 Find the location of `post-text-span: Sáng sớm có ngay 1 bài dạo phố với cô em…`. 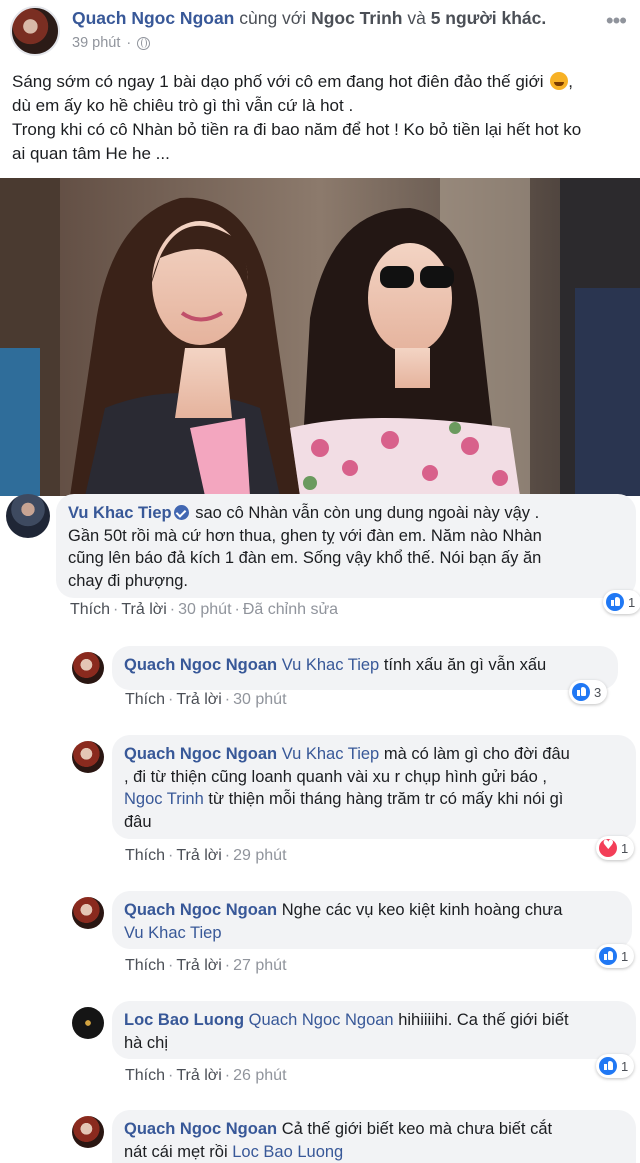

post-text-span: Sáng sớm có ngay 1 bài dạo phố với cô em… is located at coordinates (278, 81).